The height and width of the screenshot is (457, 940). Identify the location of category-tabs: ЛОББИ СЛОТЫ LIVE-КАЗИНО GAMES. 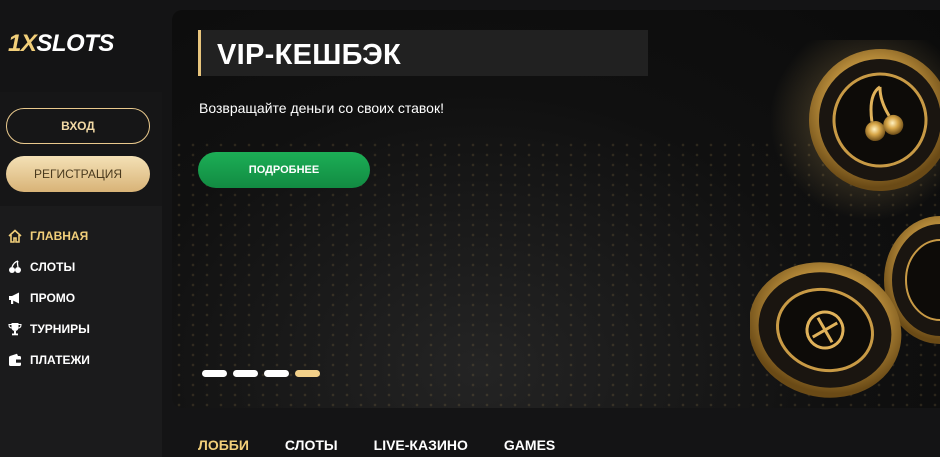
(394, 445).